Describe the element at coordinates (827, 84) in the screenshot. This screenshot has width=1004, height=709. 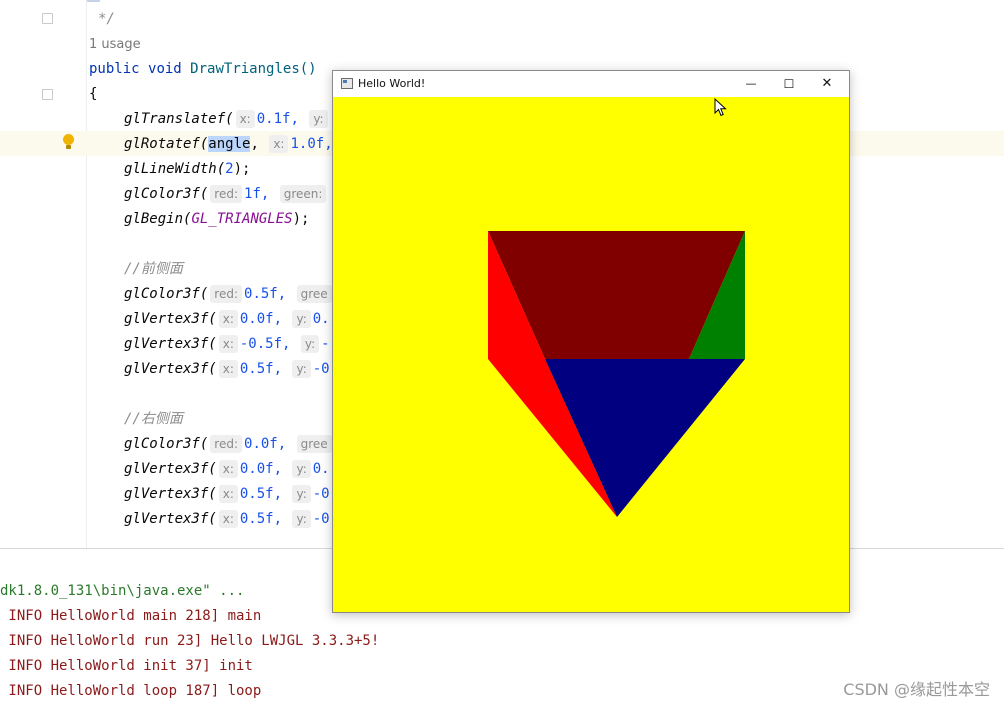
I see `close-button: ✕` at that location.